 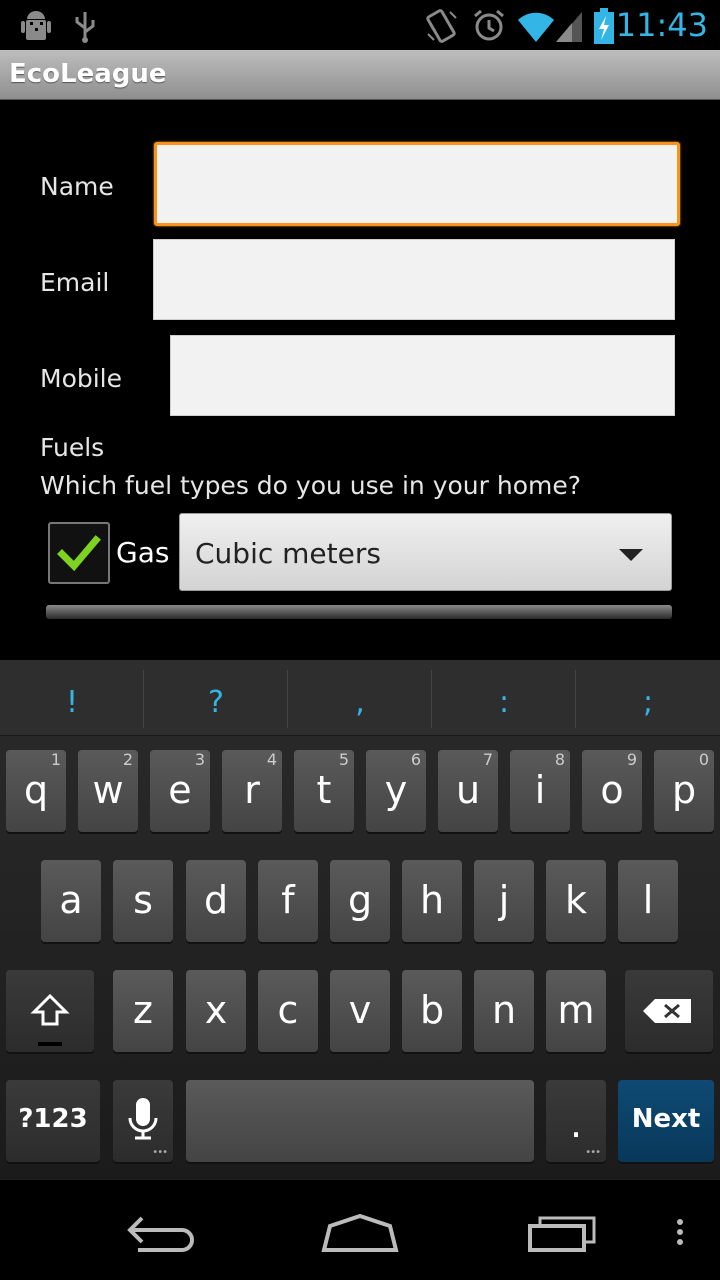 I want to click on key-o: o9, so click(x=612, y=791).